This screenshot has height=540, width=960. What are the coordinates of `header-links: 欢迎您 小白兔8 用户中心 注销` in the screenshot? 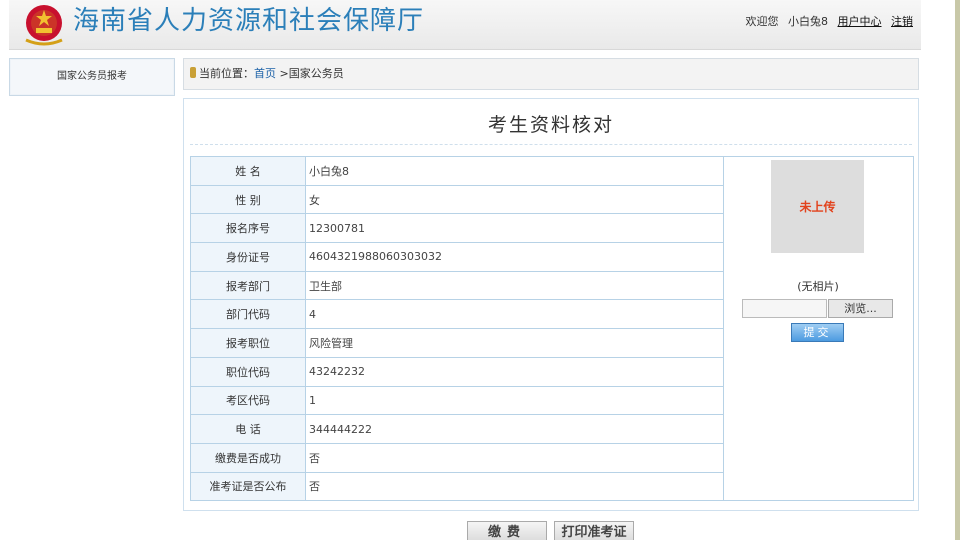 It's located at (827, 21).